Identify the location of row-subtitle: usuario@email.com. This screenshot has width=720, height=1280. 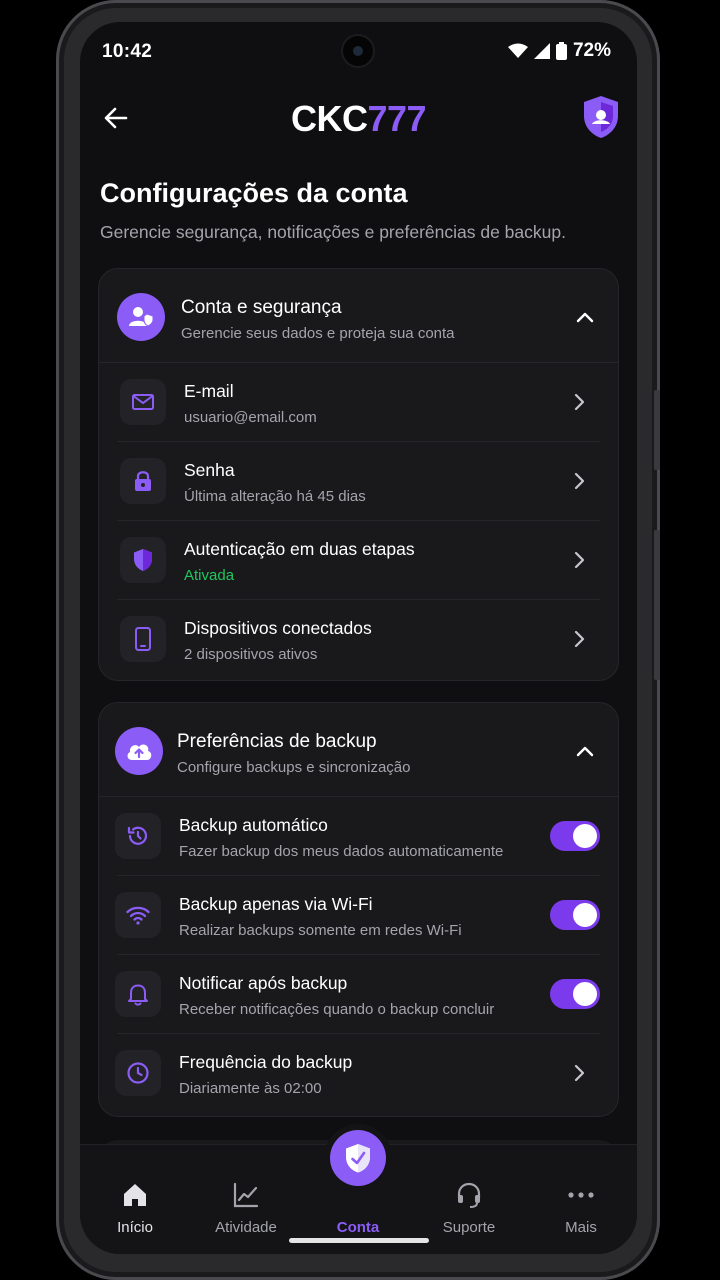
(250, 417).